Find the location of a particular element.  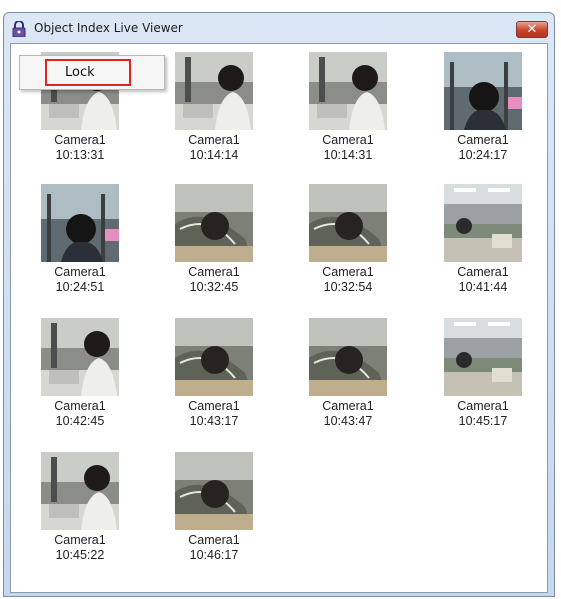

capture-time: 10:42:45 is located at coordinates (80, 421).